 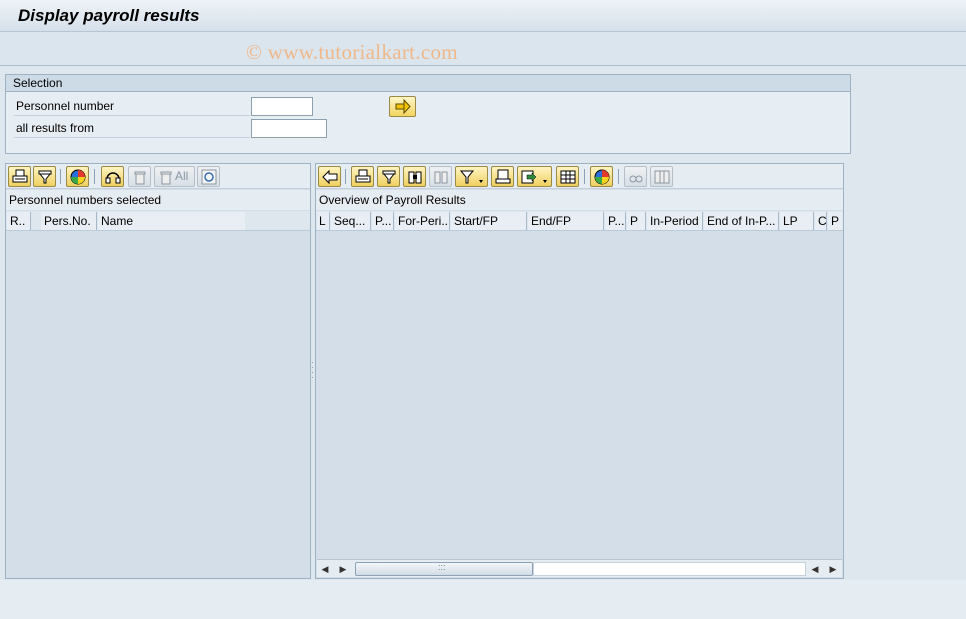 I want to click on all-results-from-input, so click(x=289, y=128).